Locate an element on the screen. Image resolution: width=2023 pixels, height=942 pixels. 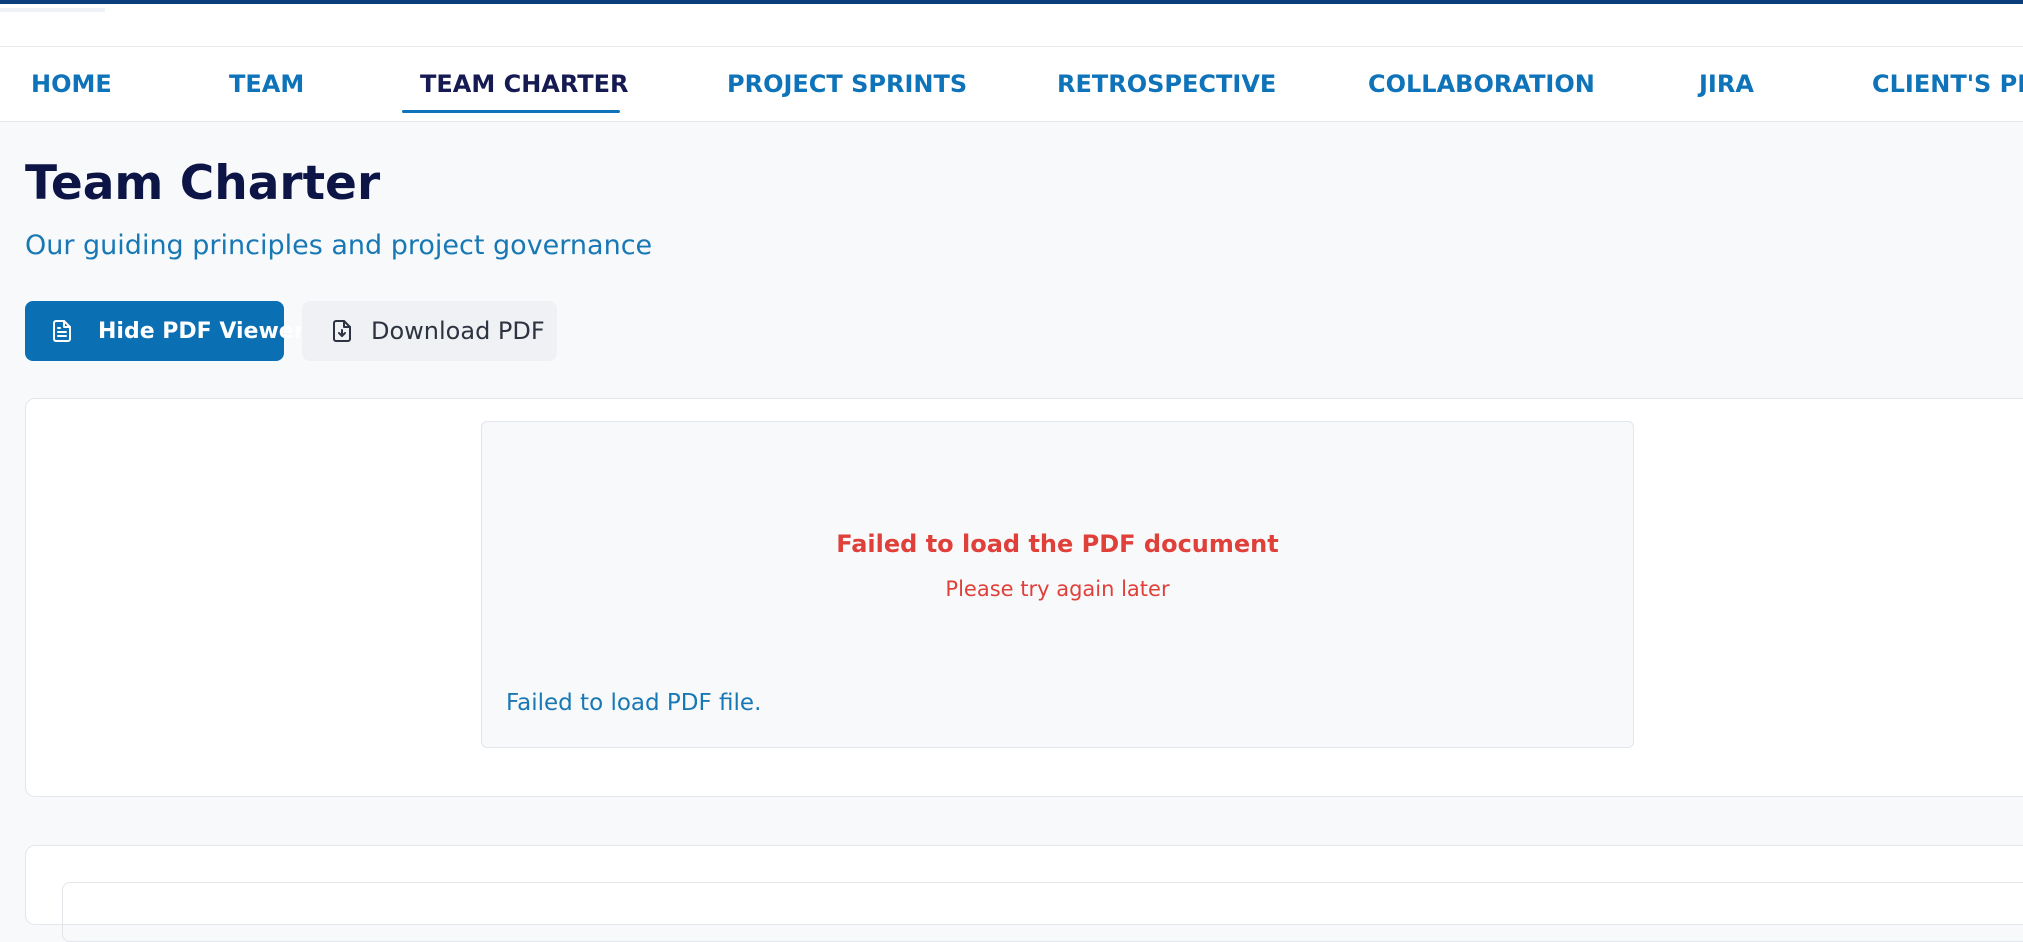
nav-item-retrospective: RETROSPECTIVE is located at coordinates (1166, 84).